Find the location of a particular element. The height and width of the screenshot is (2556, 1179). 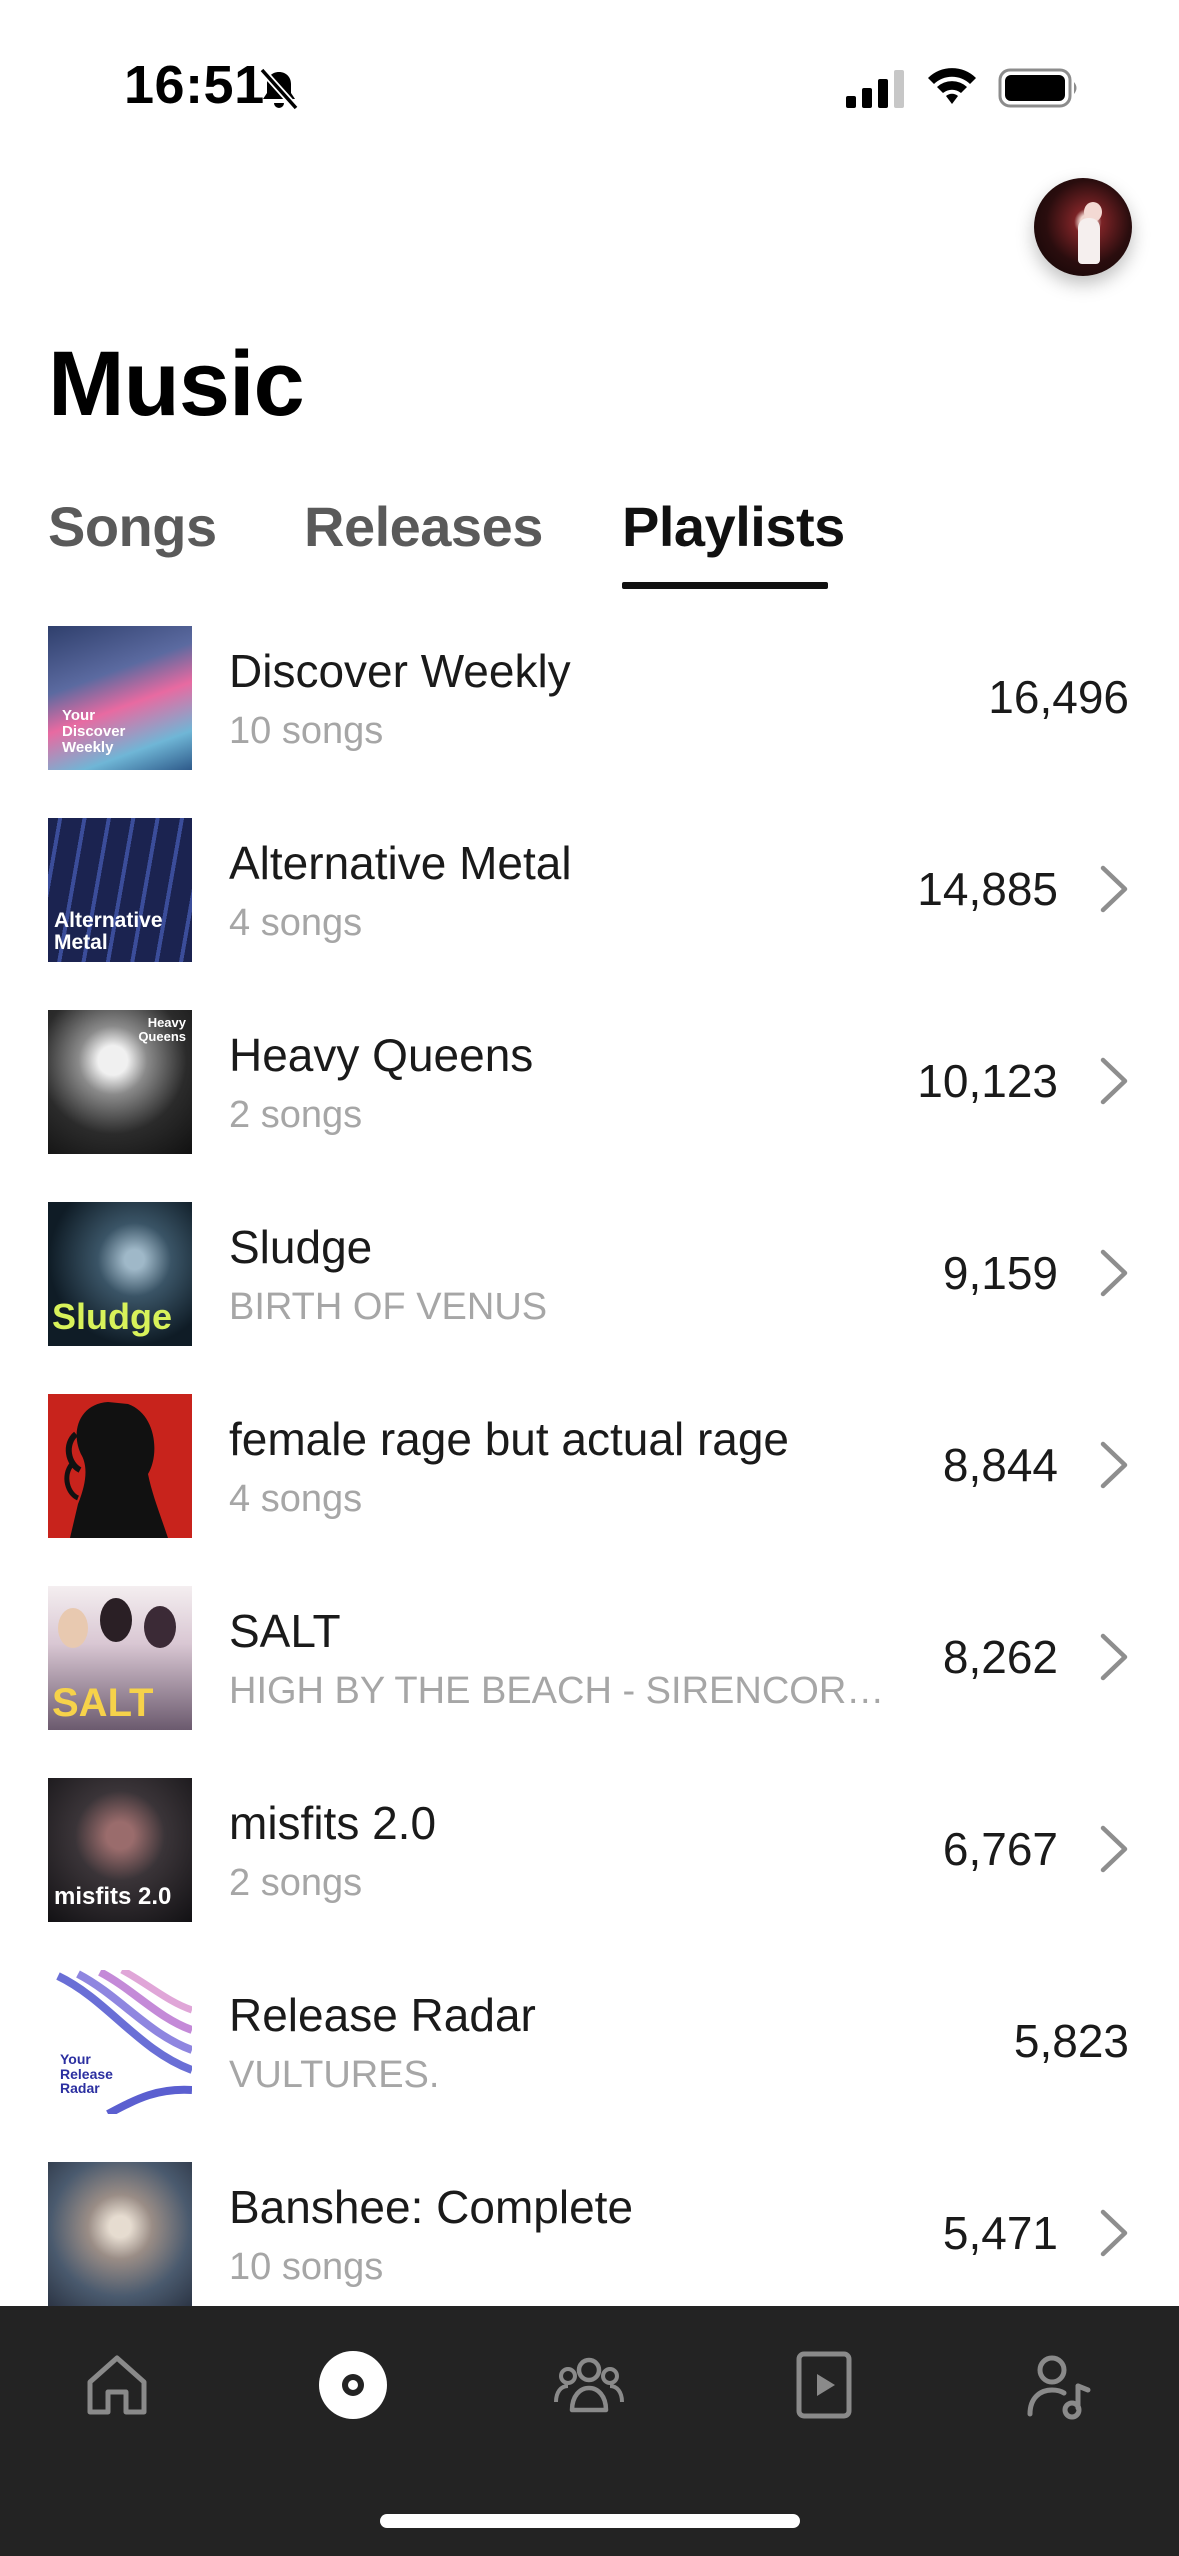

status-bar: 16:51 is located at coordinates (589, 80).